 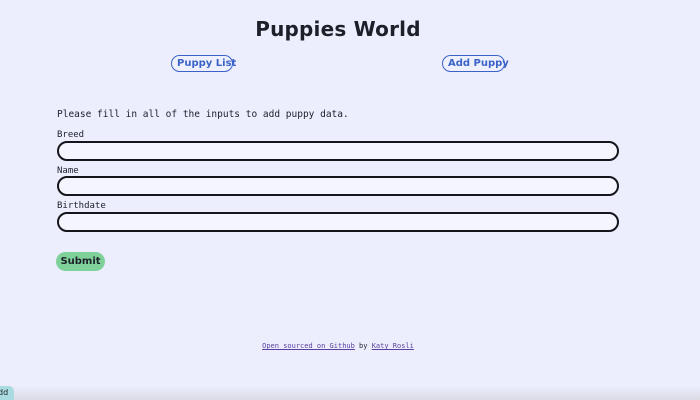 I want to click on author-link: Katy Rosli, so click(x=393, y=346).